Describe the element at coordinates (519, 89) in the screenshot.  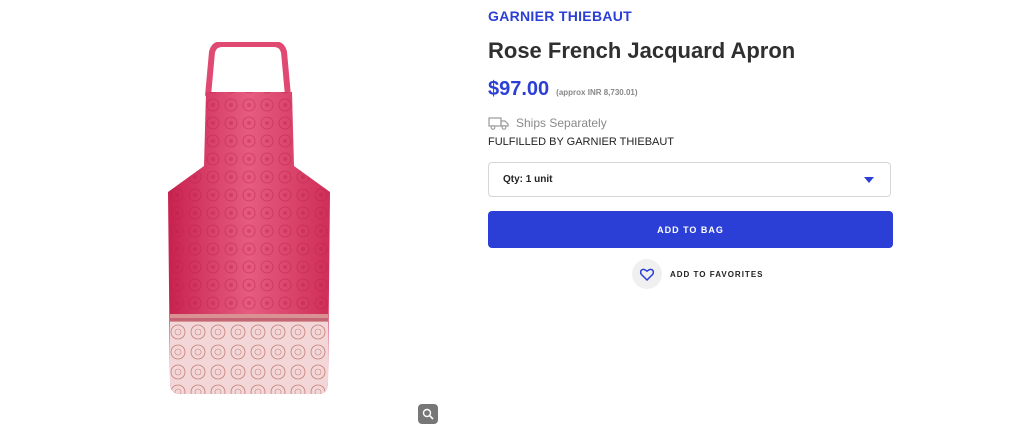
I see `product-price: $97.00` at that location.